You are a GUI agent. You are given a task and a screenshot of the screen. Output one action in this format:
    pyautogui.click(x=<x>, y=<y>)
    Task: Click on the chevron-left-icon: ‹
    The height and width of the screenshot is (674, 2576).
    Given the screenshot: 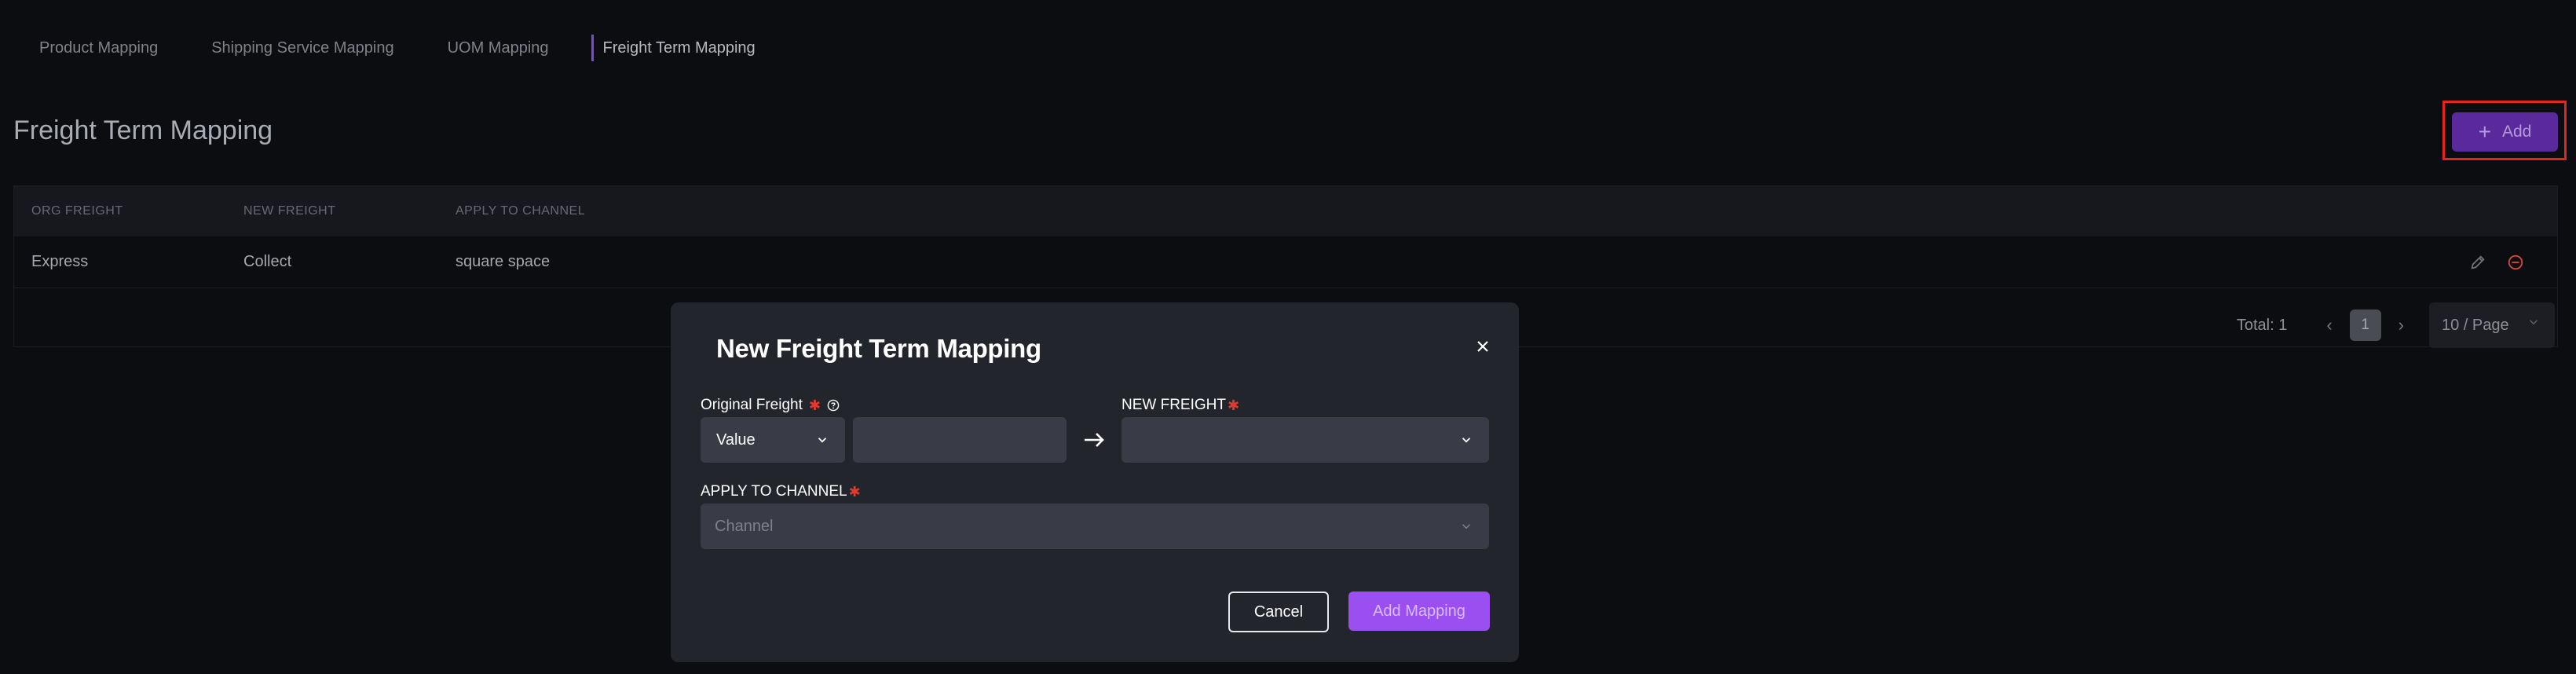 What is the action you would take?
    pyautogui.click(x=2329, y=325)
    